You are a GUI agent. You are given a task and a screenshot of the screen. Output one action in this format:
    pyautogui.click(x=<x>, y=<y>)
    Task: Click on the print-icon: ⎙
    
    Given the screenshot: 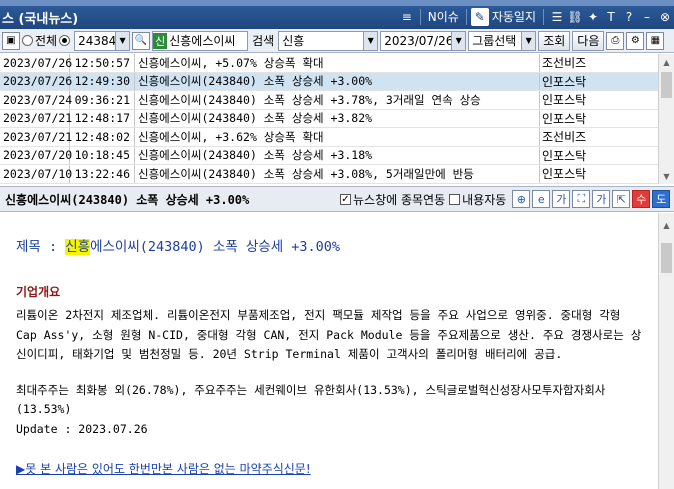 What is the action you would take?
    pyautogui.click(x=615, y=40)
    